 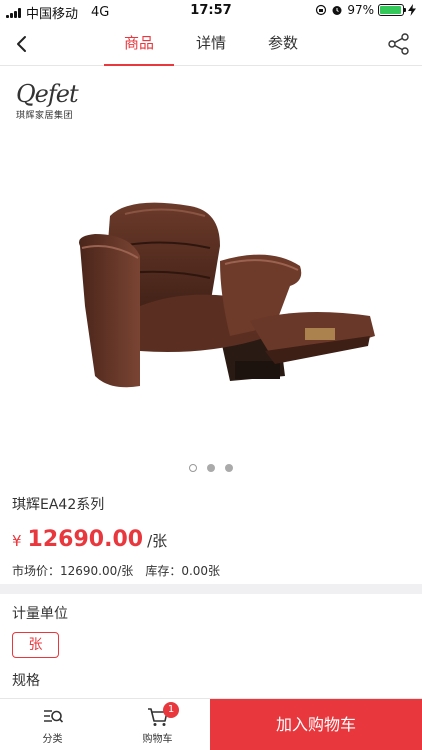 What do you see at coordinates (392, 10) in the screenshot?
I see `battery-icon` at bounding box center [392, 10].